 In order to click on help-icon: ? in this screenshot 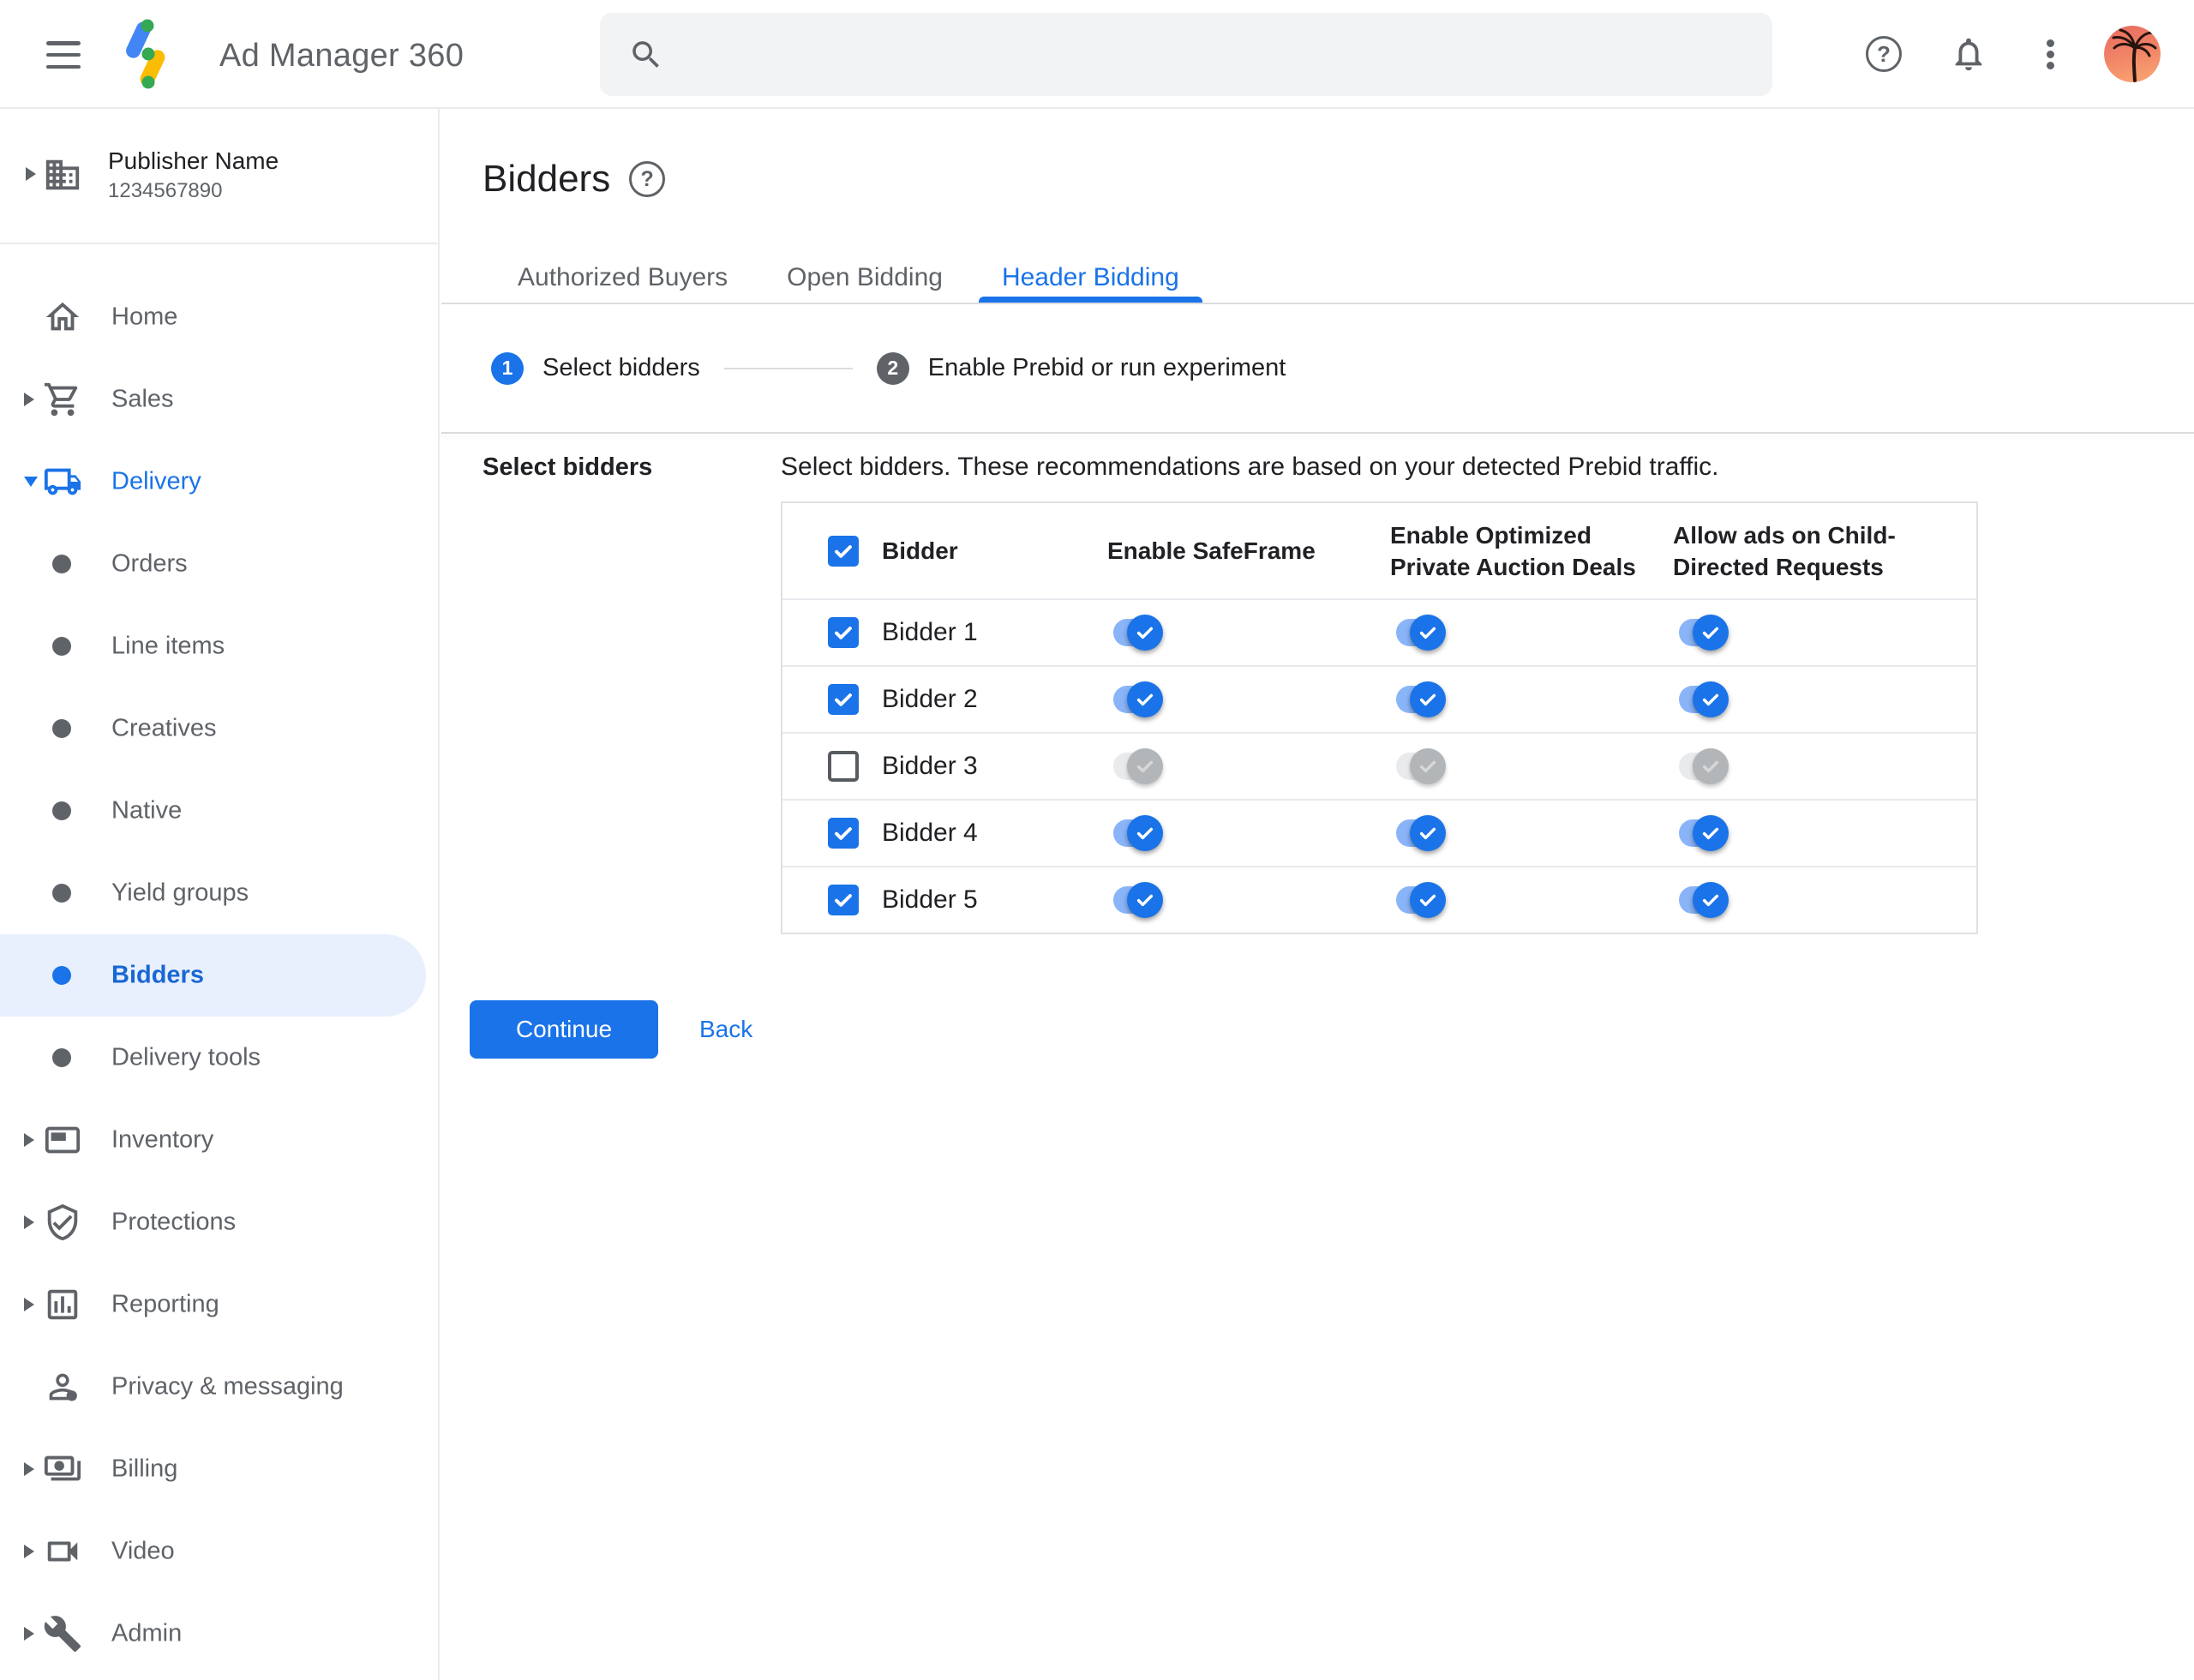, I will do `click(1884, 54)`.